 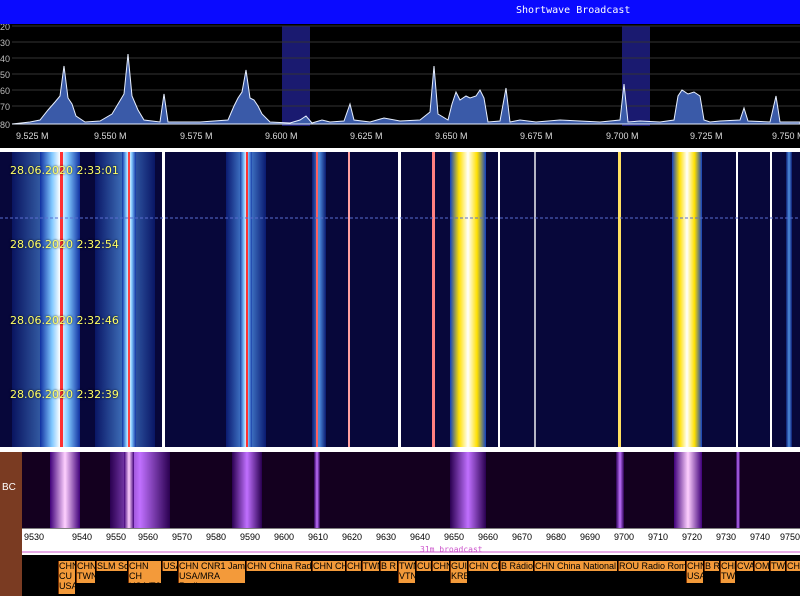 I want to click on x-tick: 9.550 M, so click(x=110, y=136).